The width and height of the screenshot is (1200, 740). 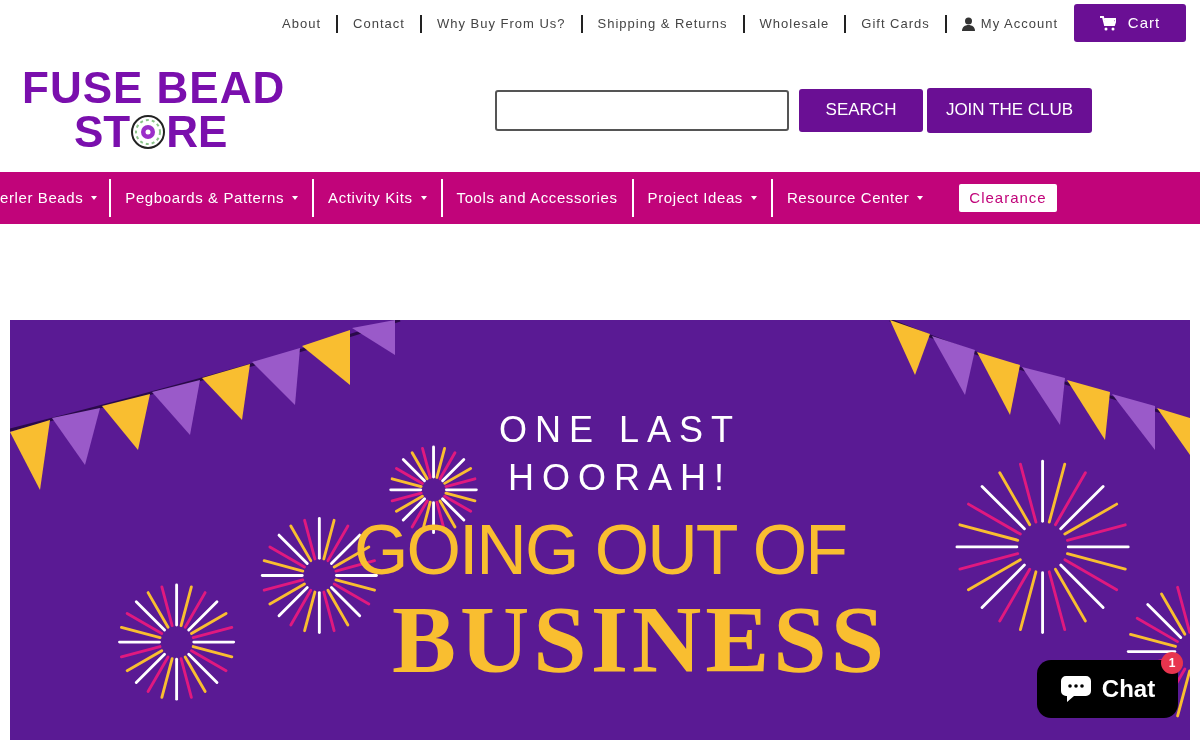 I want to click on logo-text: RE, so click(x=197, y=132).